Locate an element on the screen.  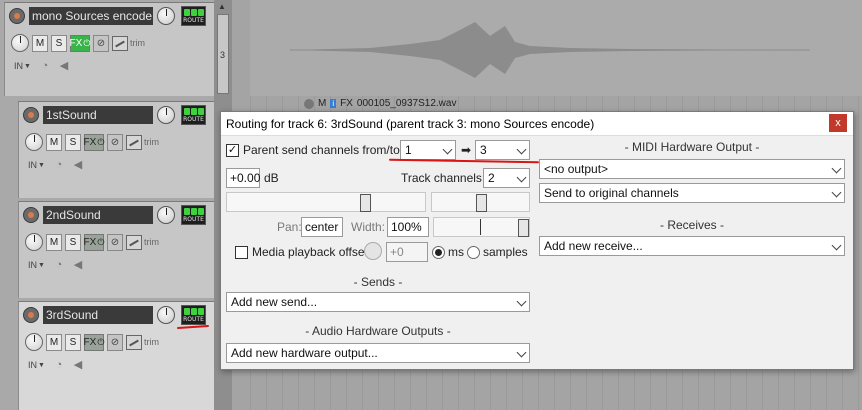
pan-slider-thumb is located at coordinates (481, 203).